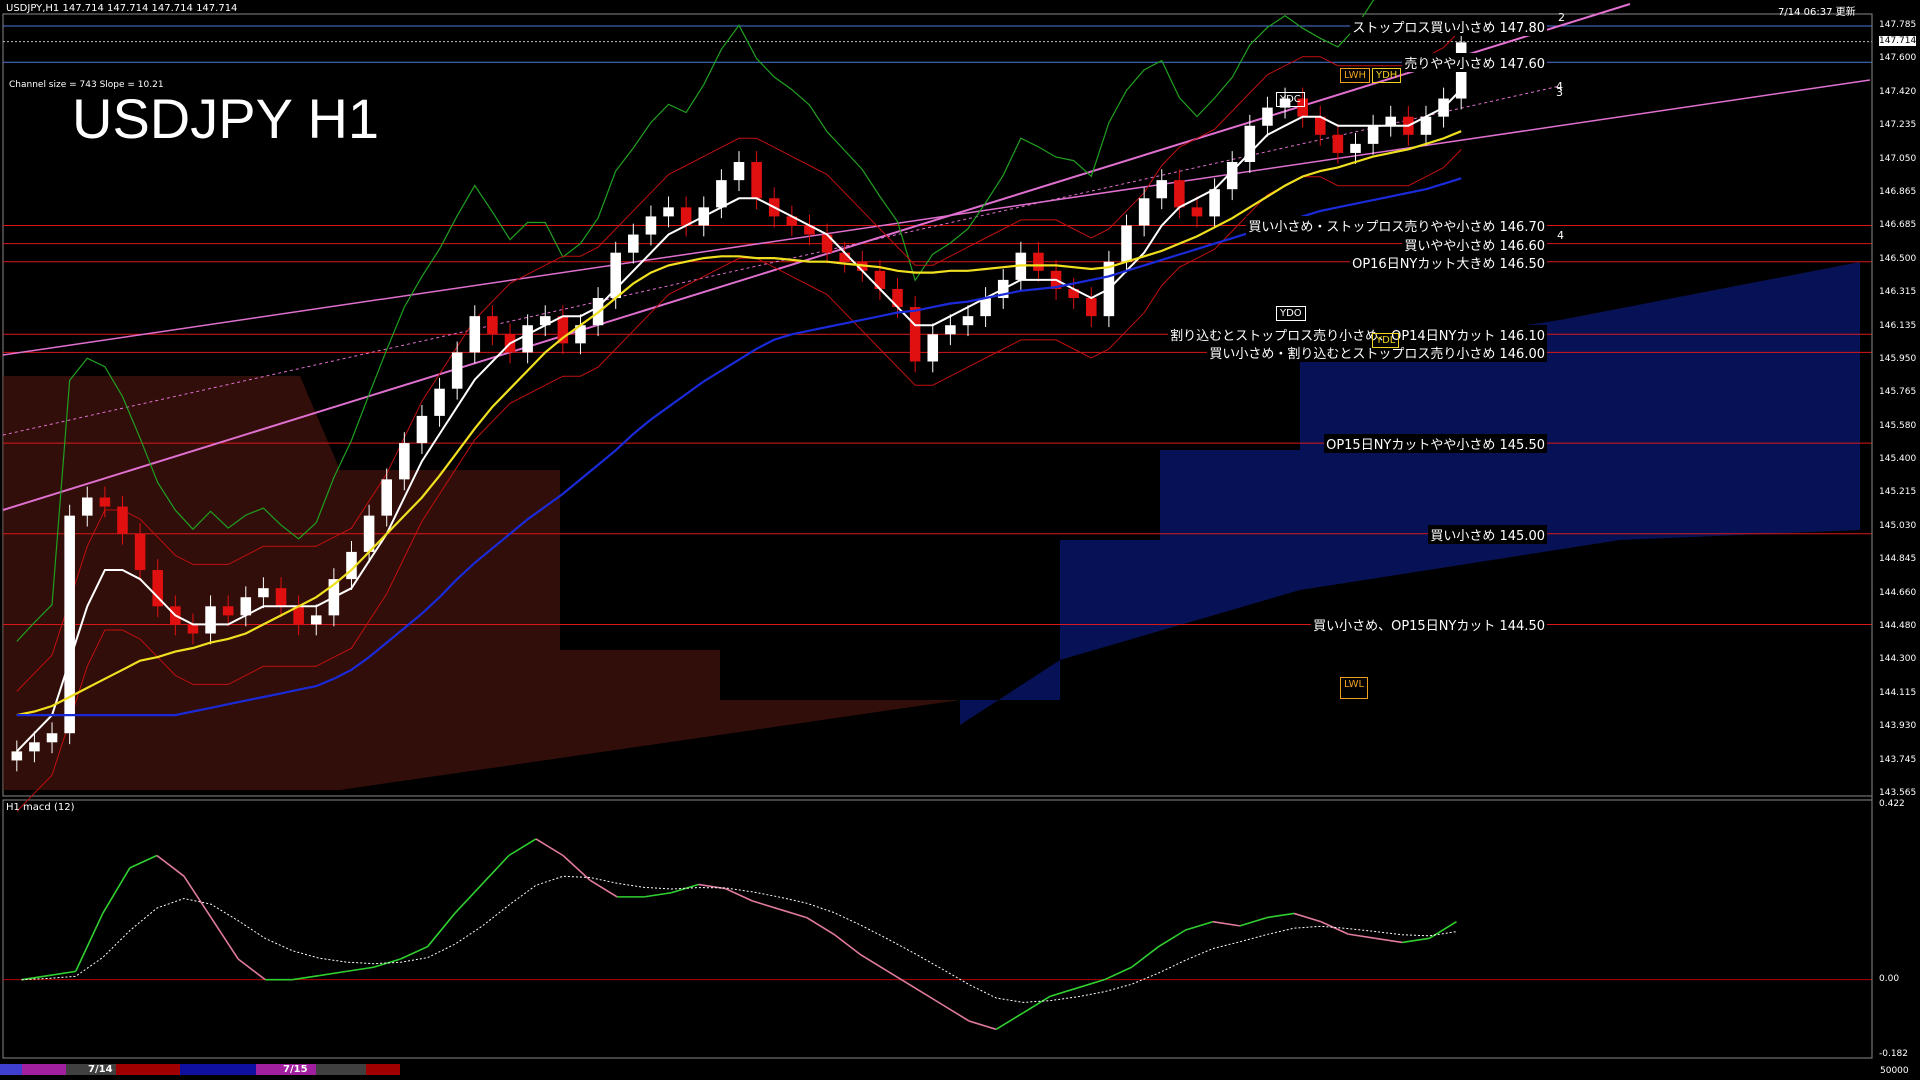 The width and height of the screenshot is (1920, 1080). What do you see at coordinates (1892, 804) in the screenshot?
I see `macd-tick-label: 0.422` at bounding box center [1892, 804].